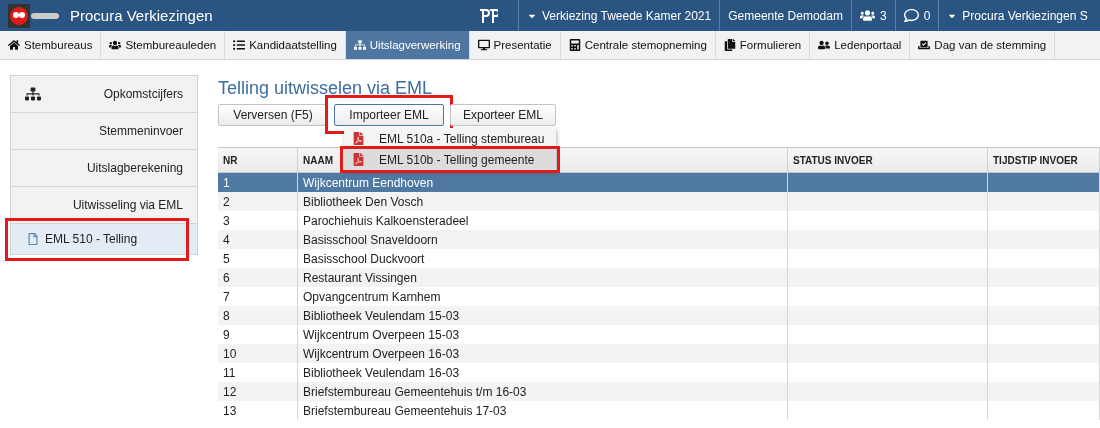 The image size is (1100, 428). Describe the element at coordinates (239, 45) in the screenshot. I see `list-icon` at that location.